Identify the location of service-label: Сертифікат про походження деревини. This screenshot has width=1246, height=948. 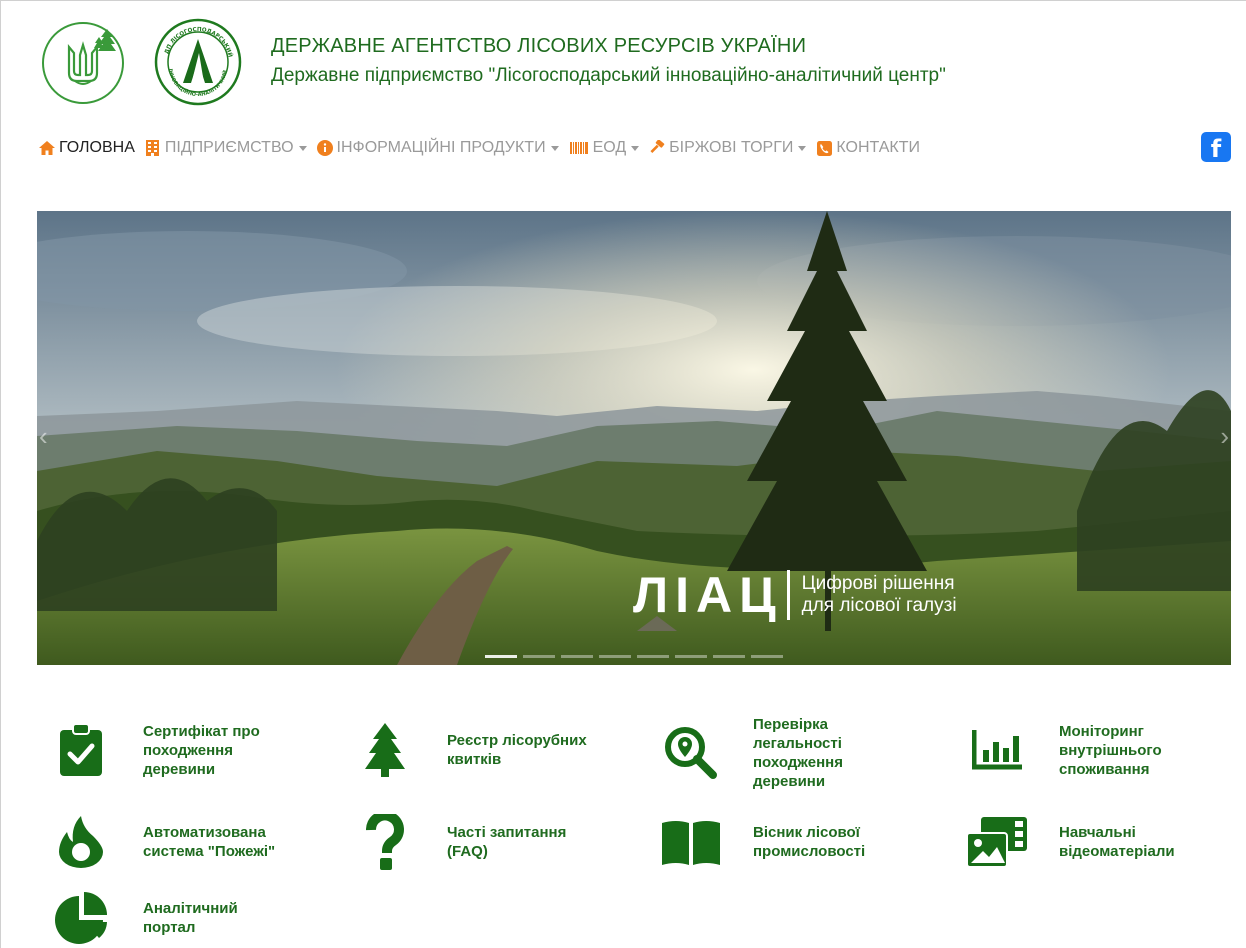
(201, 750).